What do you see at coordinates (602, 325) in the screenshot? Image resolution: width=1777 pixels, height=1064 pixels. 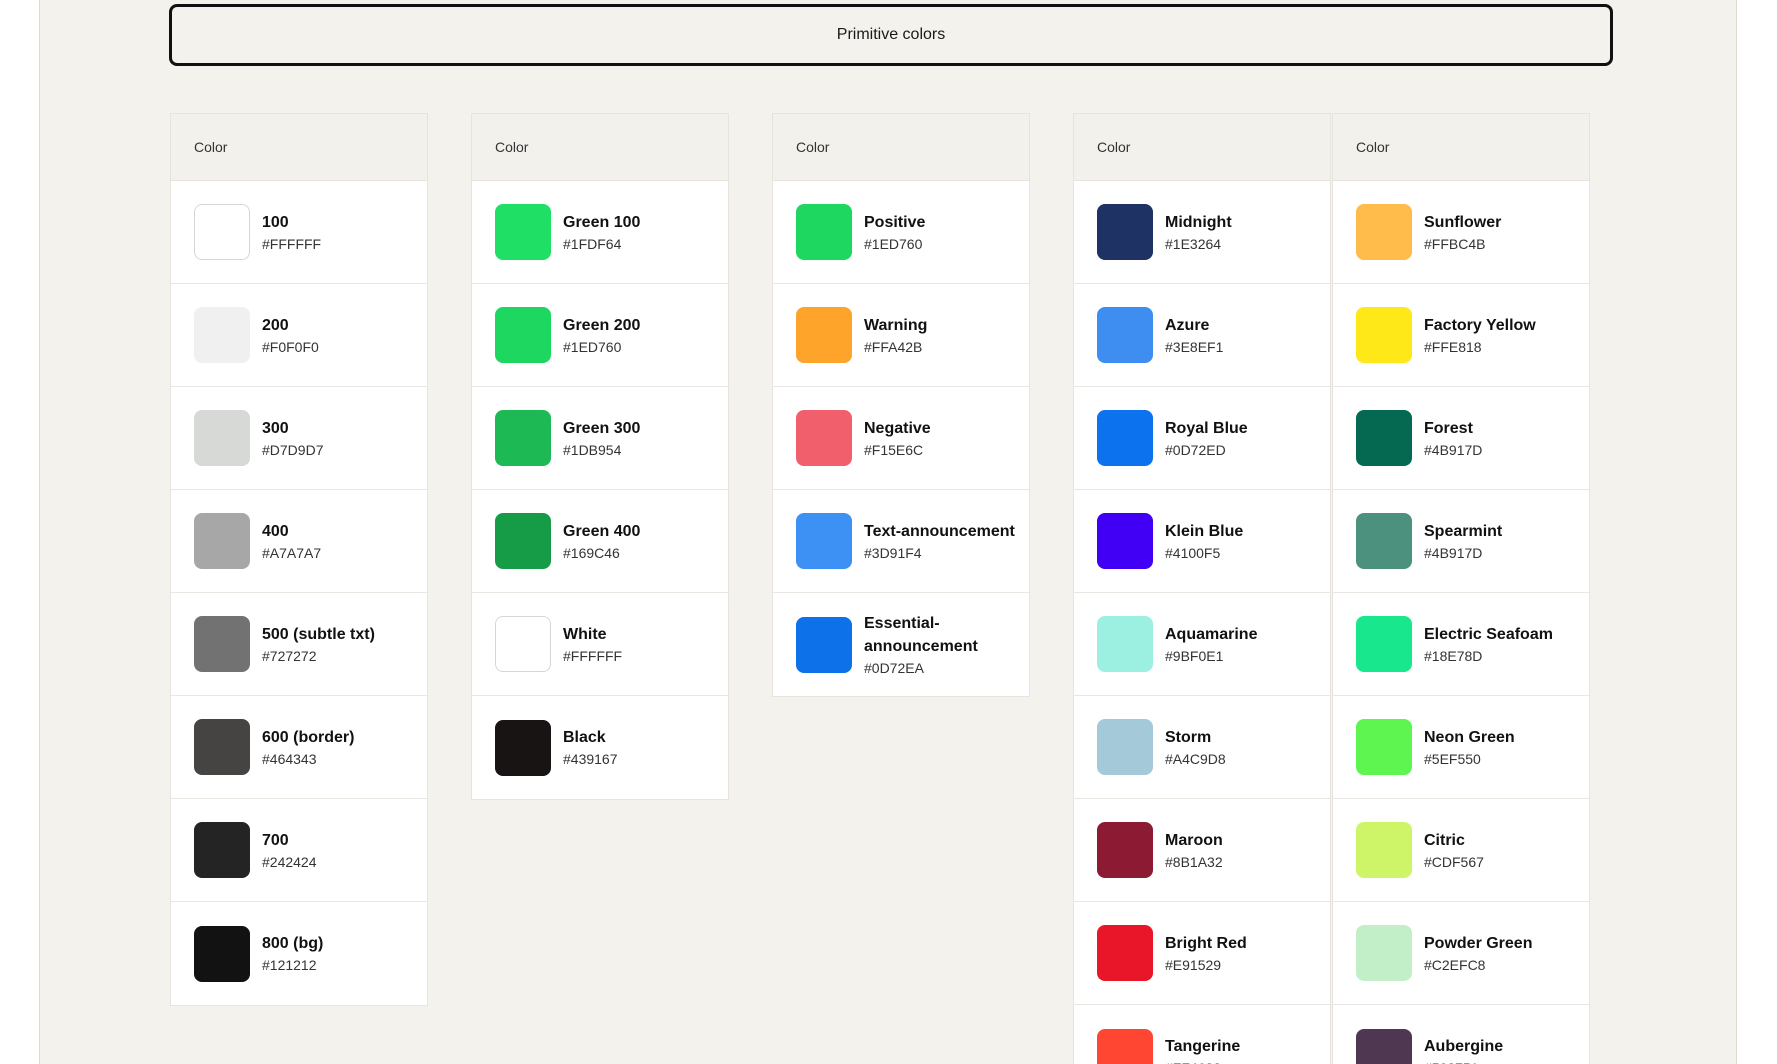 I see `color-name: Green 200` at bounding box center [602, 325].